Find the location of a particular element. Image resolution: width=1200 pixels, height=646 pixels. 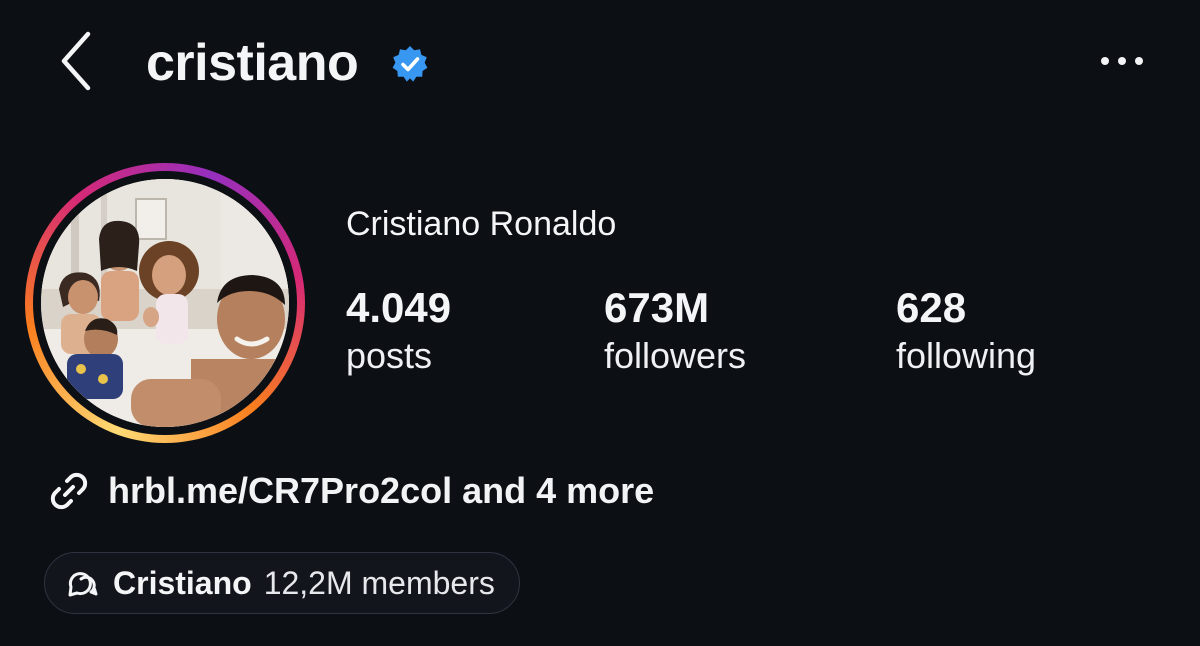

stat-posts: 4.049 posts is located at coordinates (398, 330).